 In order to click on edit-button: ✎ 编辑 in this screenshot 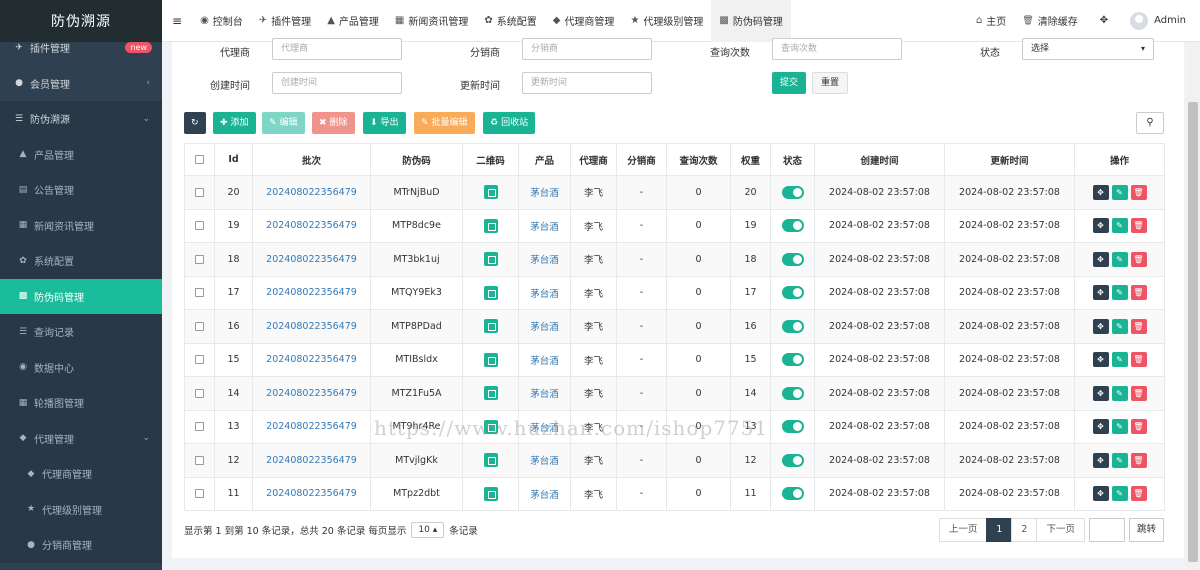, I will do `click(283, 123)`.